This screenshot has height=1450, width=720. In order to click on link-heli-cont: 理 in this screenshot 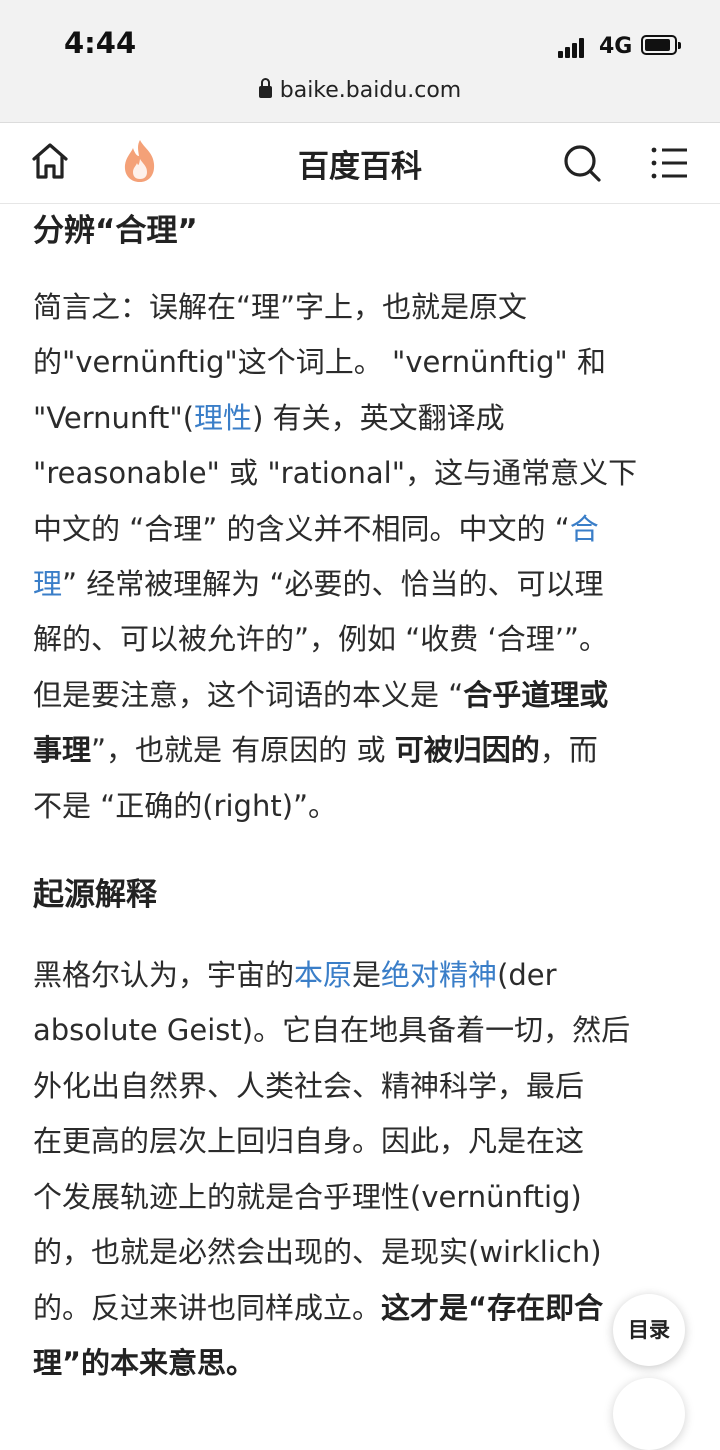, I will do `click(47, 584)`.